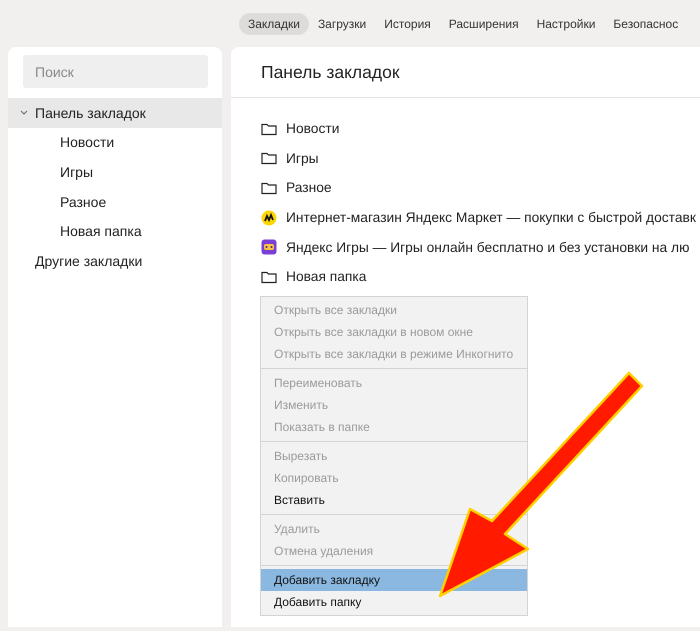 The width and height of the screenshot is (700, 631). What do you see at coordinates (115, 172) in the screenshot?
I see `tree-item: Игры` at bounding box center [115, 172].